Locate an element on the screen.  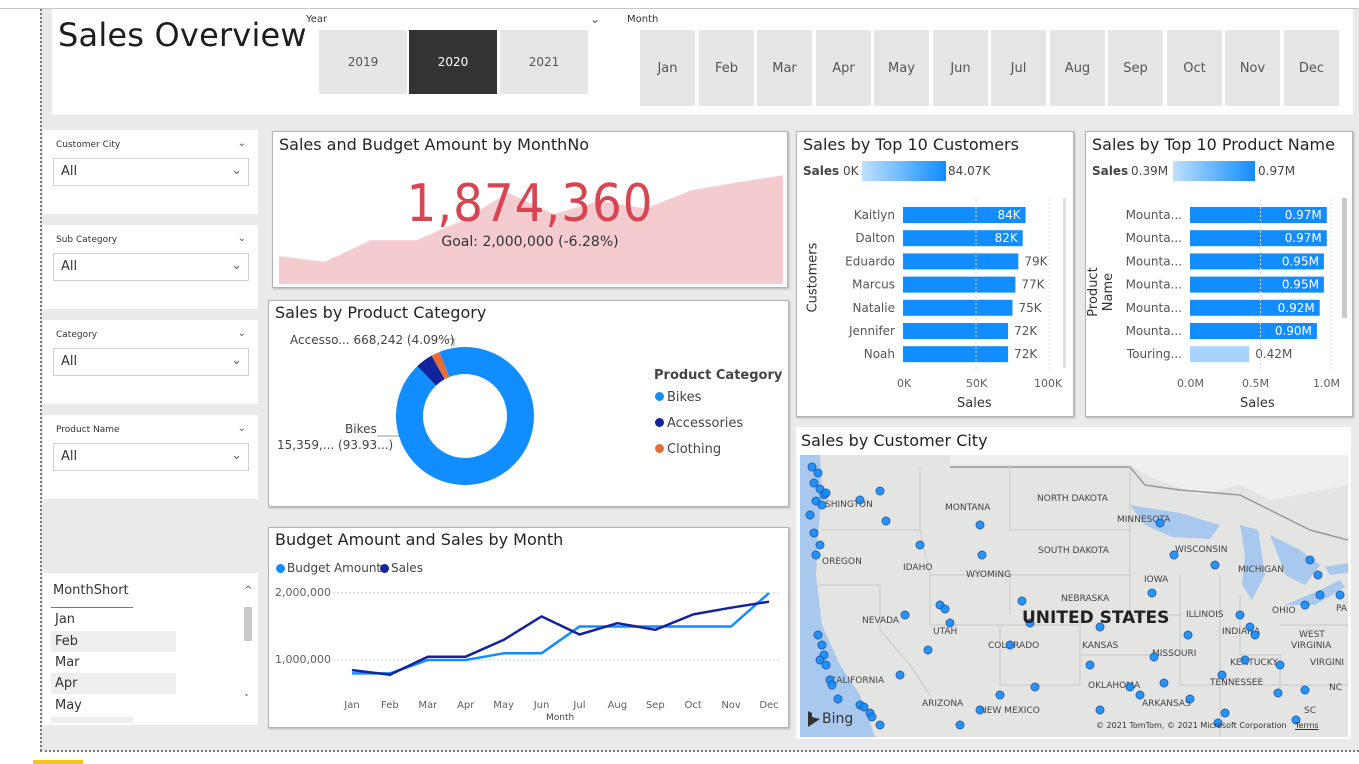
map-terms-link: Terms is located at coordinates (1307, 725).